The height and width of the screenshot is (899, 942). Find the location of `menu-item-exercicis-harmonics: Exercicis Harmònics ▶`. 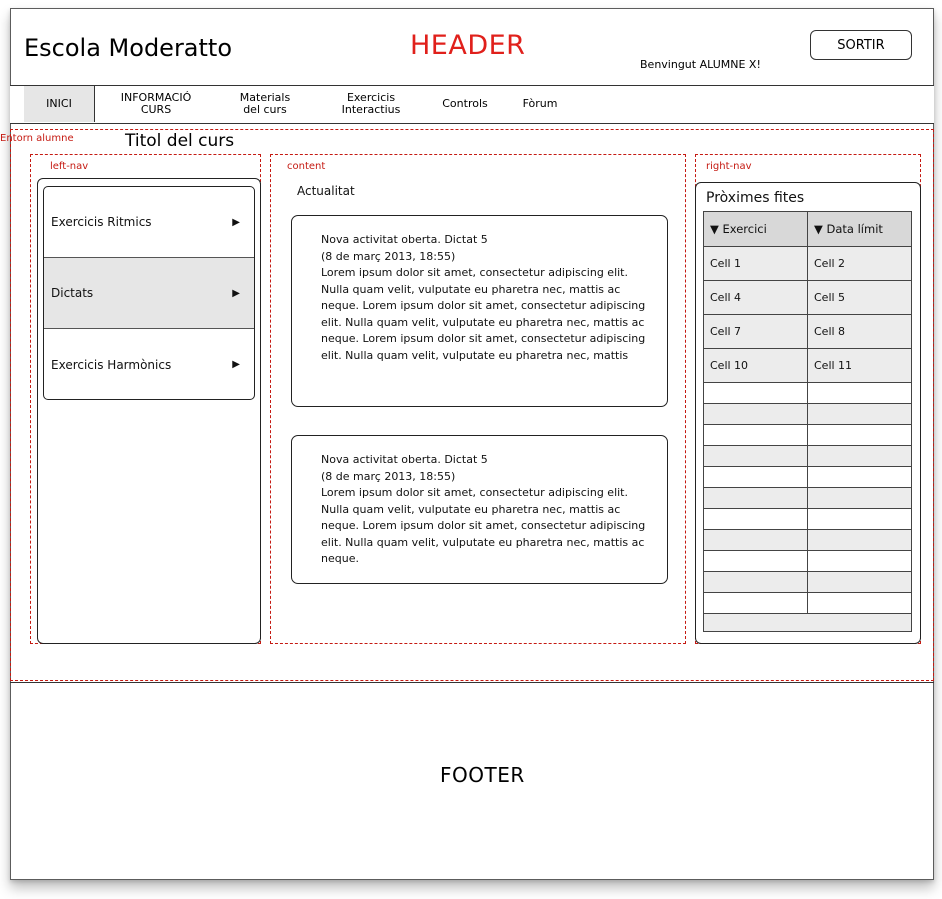

menu-item-exercicis-harmonics: Exercicis Harmònics ▶ is located at coordinates (149, 364).